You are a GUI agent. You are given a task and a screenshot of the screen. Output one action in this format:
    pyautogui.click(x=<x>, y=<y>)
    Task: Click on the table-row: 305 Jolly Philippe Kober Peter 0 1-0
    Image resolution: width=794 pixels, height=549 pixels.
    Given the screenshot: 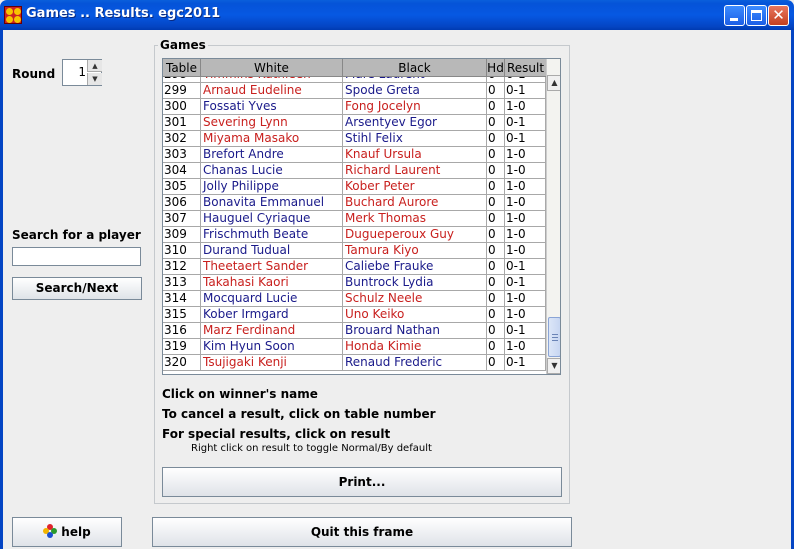 What is the action you would take?
    pyautogui.click(x=354, y=187)
    